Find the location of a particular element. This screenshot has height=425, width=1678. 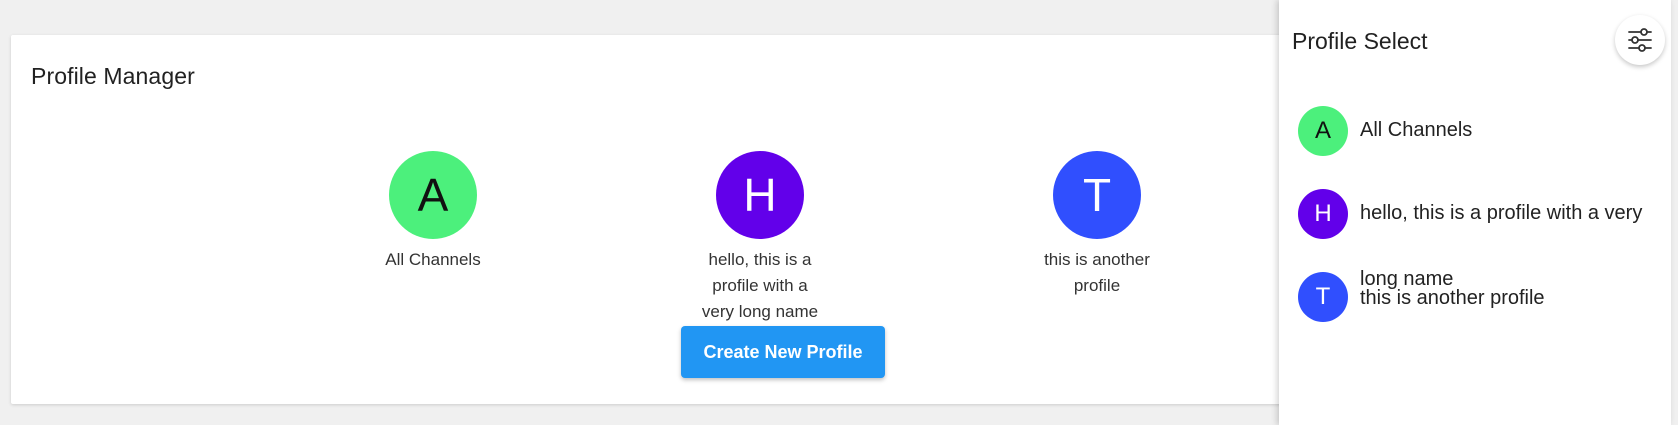

profile-list-label: All Channels is located at coordinates (1416, 130).